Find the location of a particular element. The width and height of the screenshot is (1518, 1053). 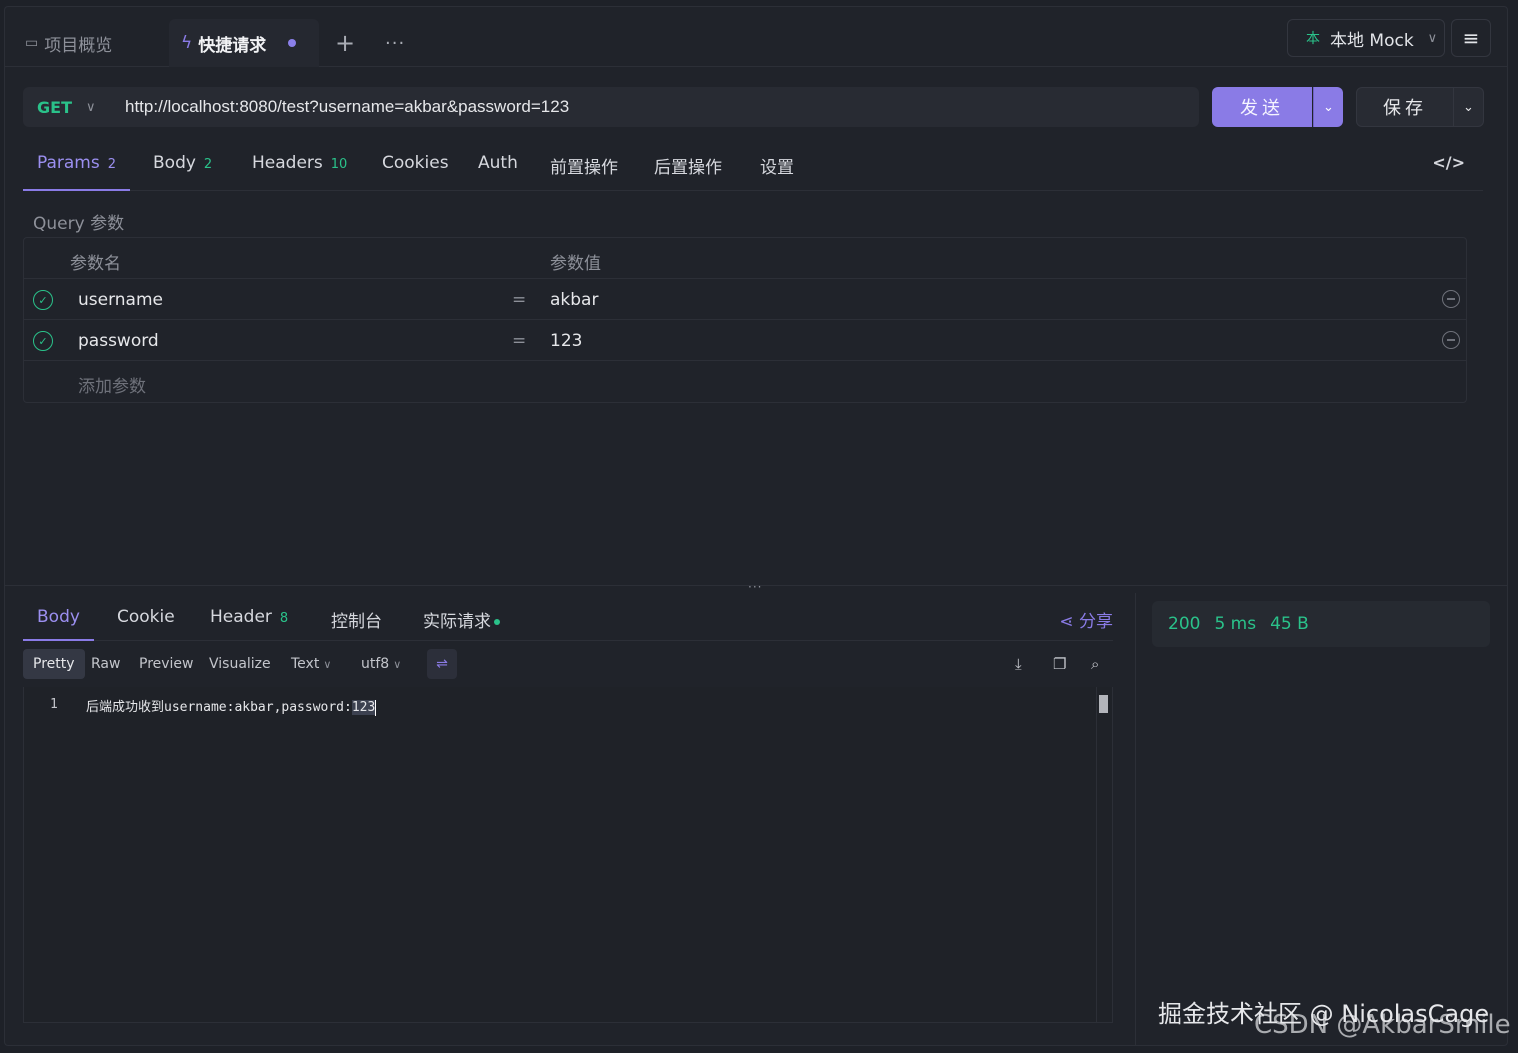

search-icon: ⌕ is located at coordinates (1095, 664).